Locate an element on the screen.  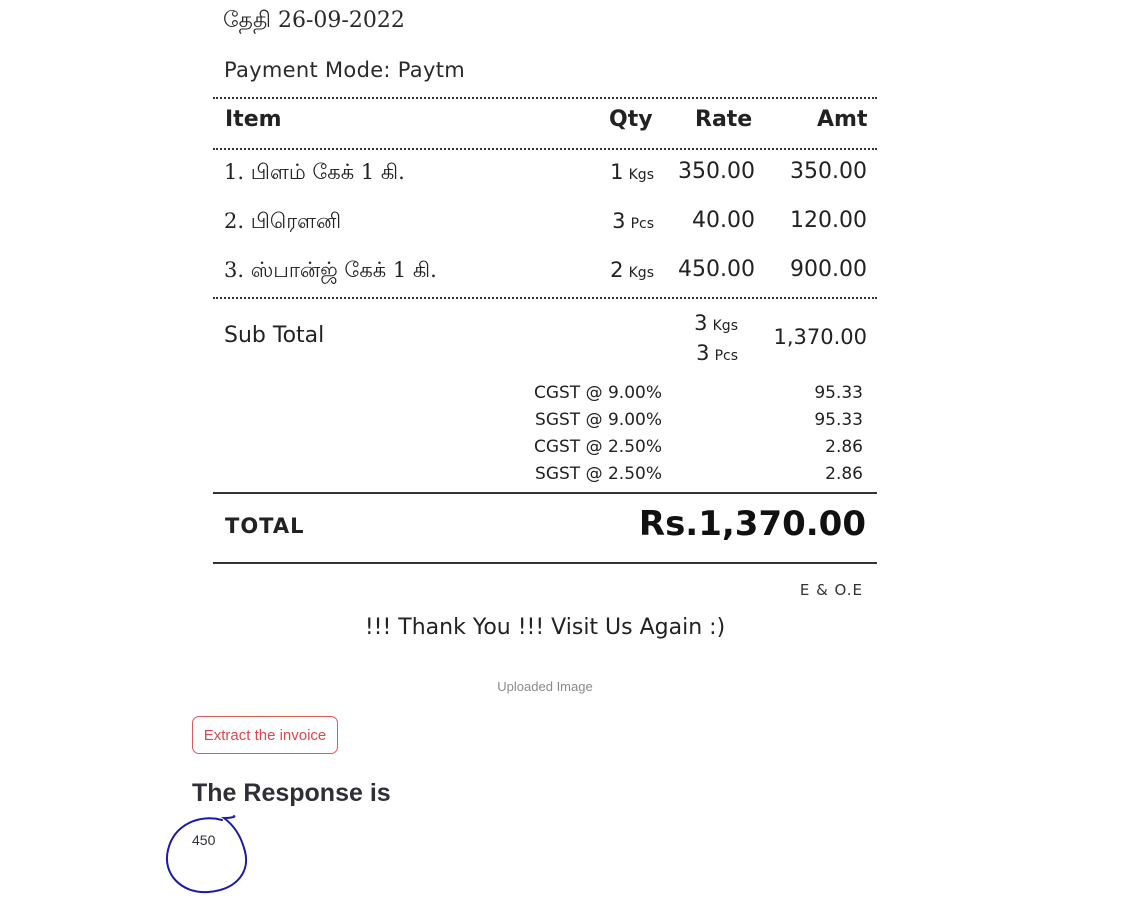
subtotal-label: Sub Total is located at coordinates (274, 335).